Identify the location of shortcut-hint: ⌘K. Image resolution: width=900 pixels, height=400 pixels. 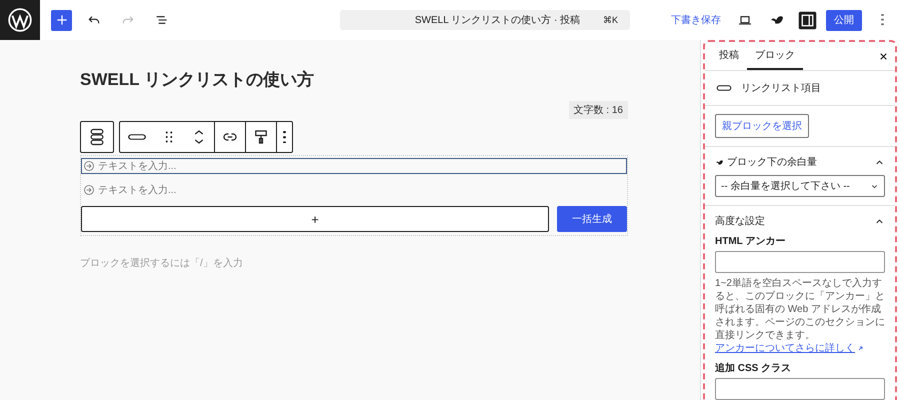
(610, 20).